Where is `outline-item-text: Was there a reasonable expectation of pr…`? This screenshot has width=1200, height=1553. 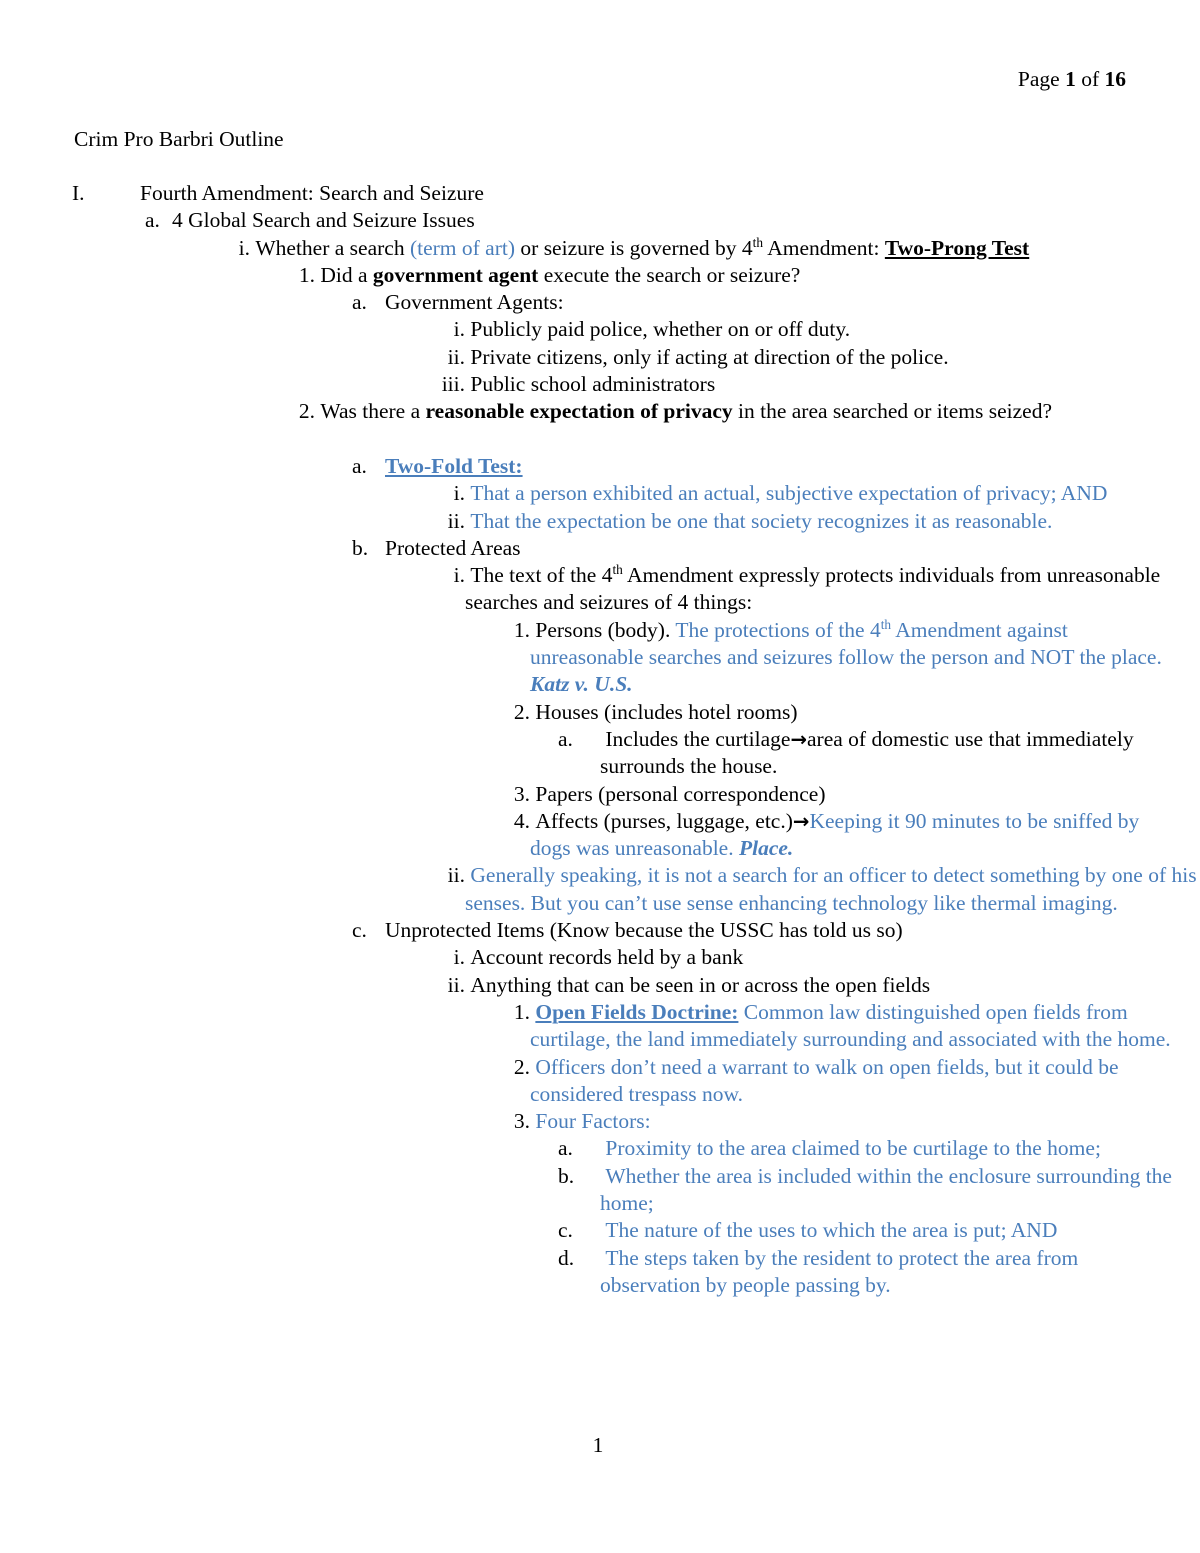 outline-item-text: Was there a reasonable expectation of pr… is located at coordinates (737, 411).